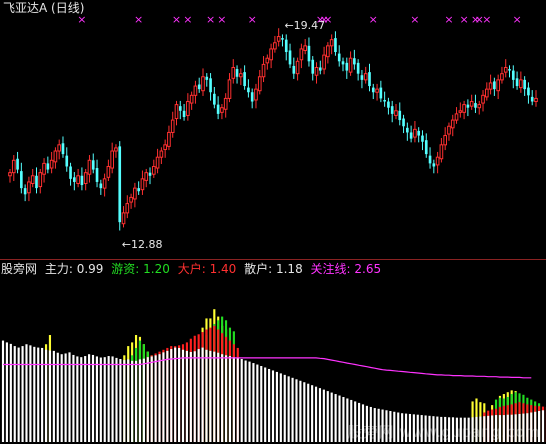 The image size is (546, 444). What do you see at coordinates (368, 269) in the screenshot?
I see `legend-value: 2.65` at bounding box center [368, 269].